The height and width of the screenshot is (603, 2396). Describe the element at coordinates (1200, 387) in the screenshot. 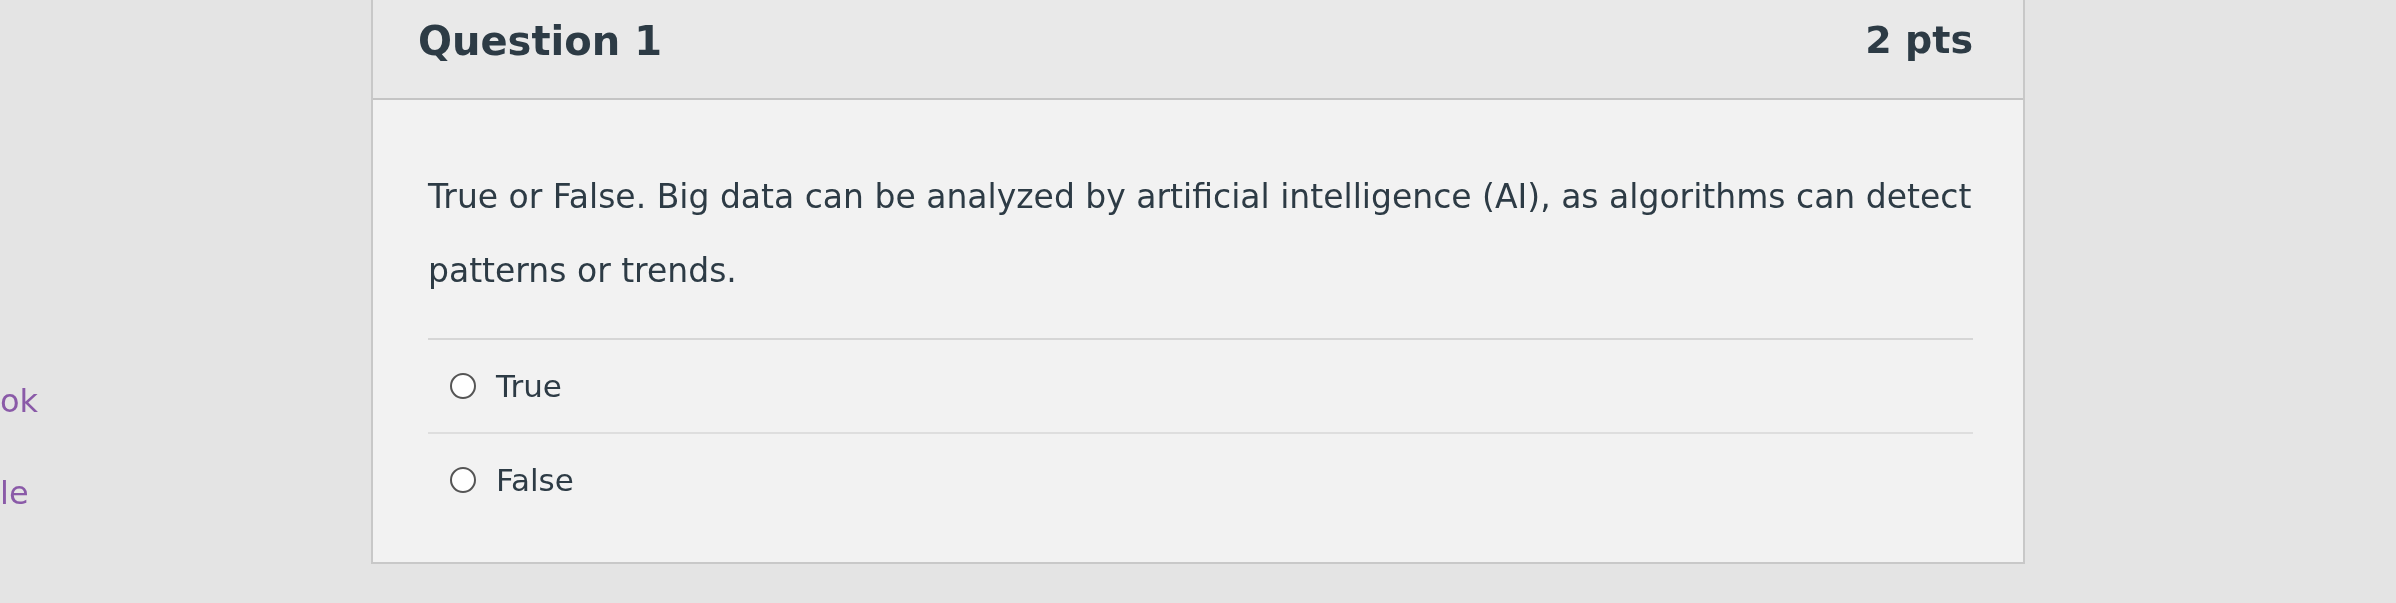

I see `answer-option: True` at that location.